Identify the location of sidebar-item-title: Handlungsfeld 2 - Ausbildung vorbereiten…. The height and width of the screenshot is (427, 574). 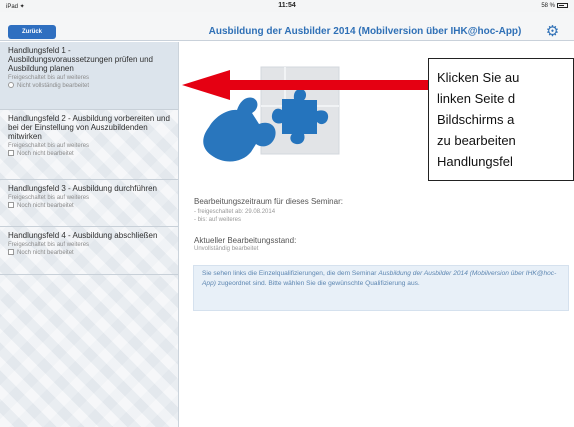
(89, 127).